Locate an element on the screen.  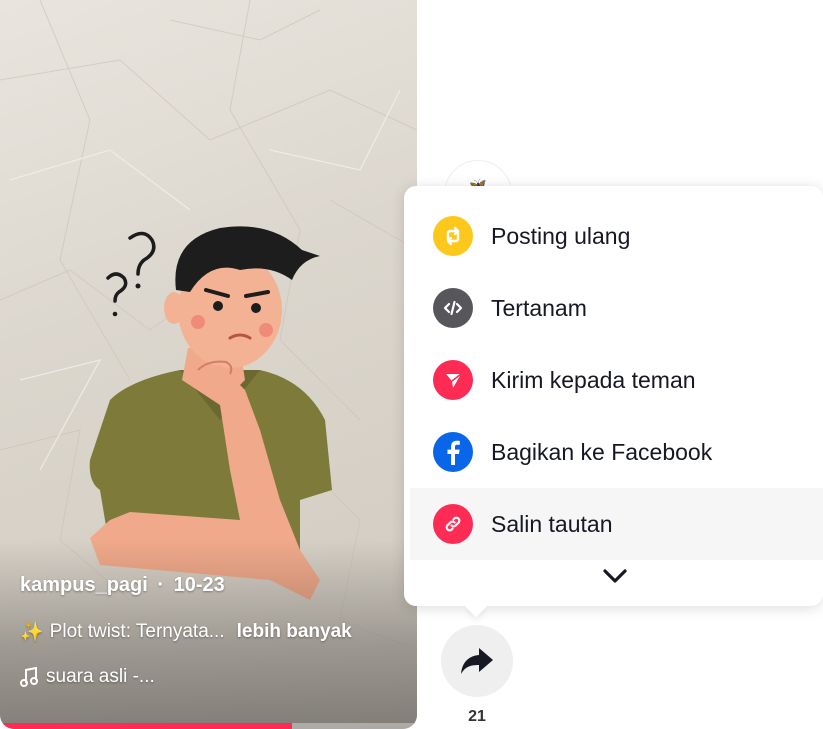
share-option-repost: Posting ulang is located at coordinates (616, 236).